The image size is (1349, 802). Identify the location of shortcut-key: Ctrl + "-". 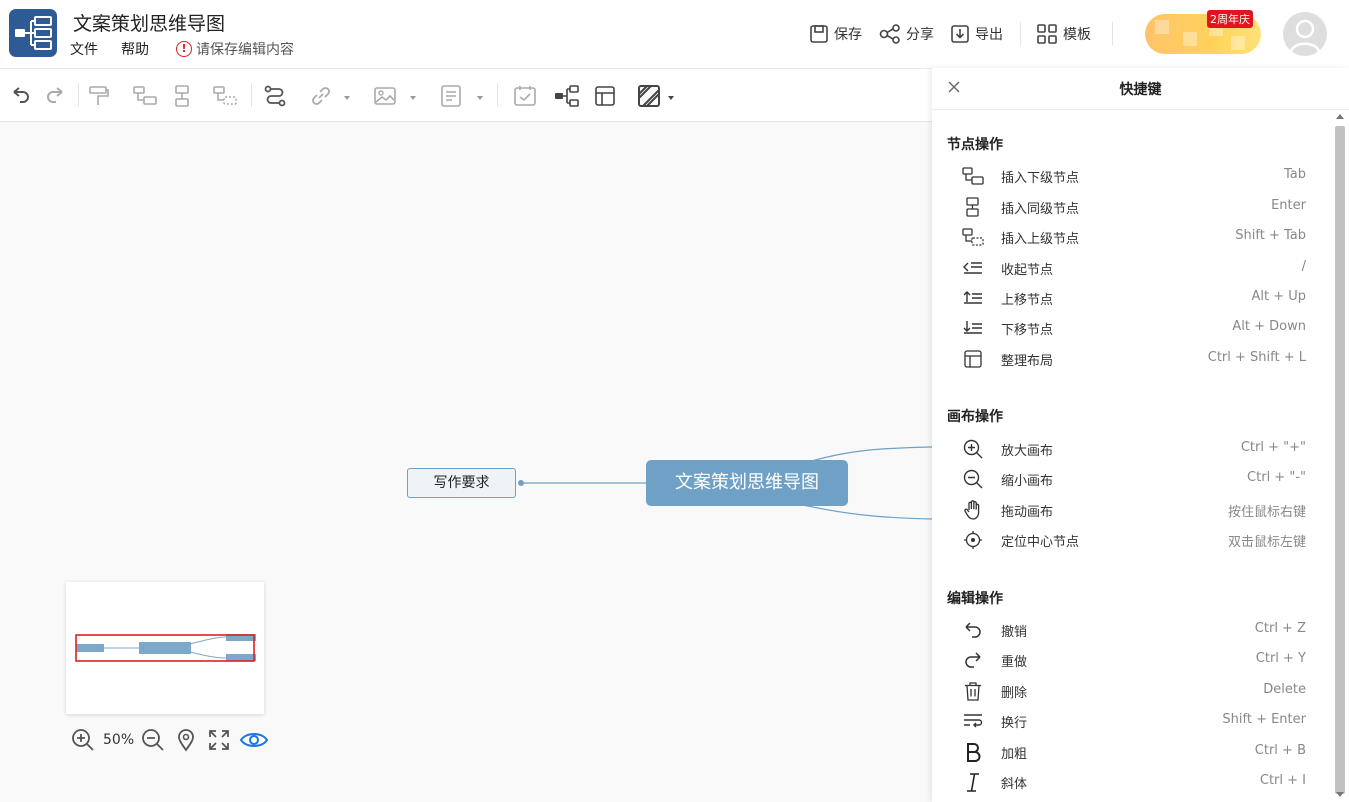
(1276, 477).